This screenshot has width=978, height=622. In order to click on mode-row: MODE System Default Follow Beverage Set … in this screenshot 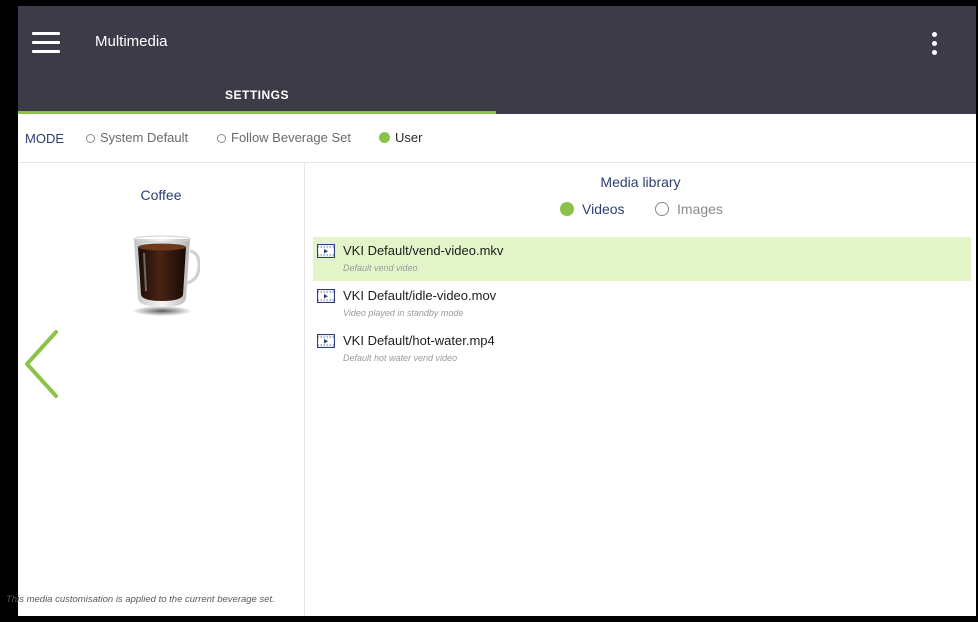, I will do `click(497, 138)`.